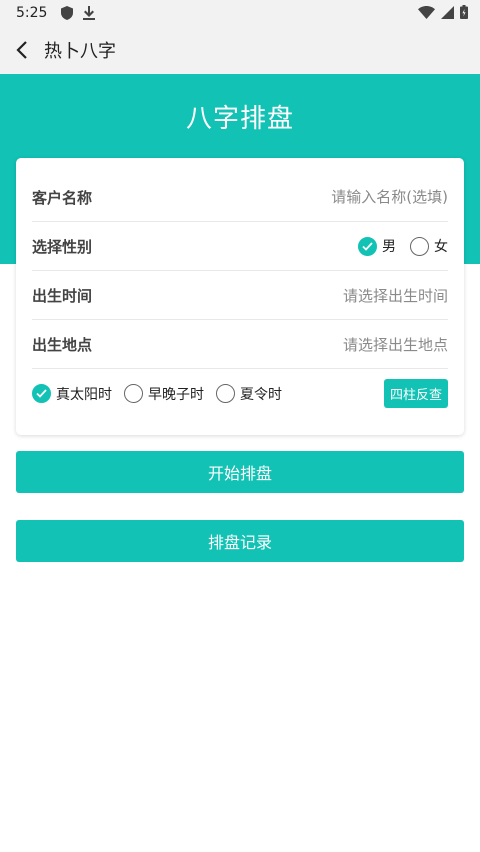 The width and height of the screenshot is (480, 852). I want to click on battery-icon, so click(464, 13).